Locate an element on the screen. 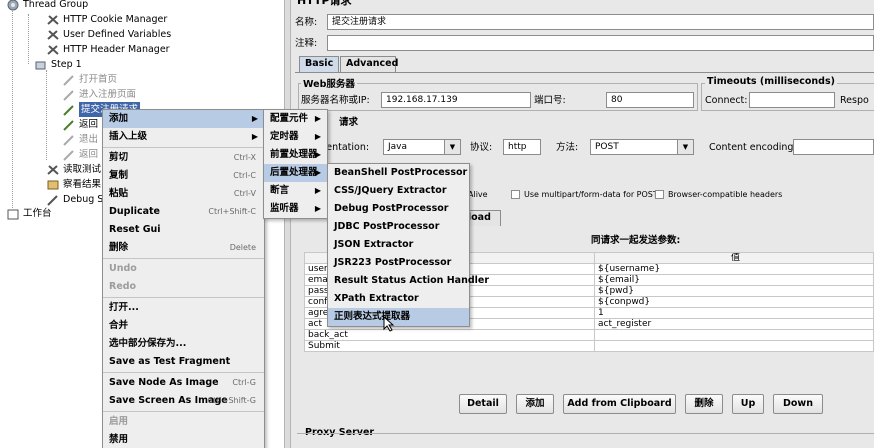 The image size is (874, 448). content-encoding-field is located at coordinates (833, 147).